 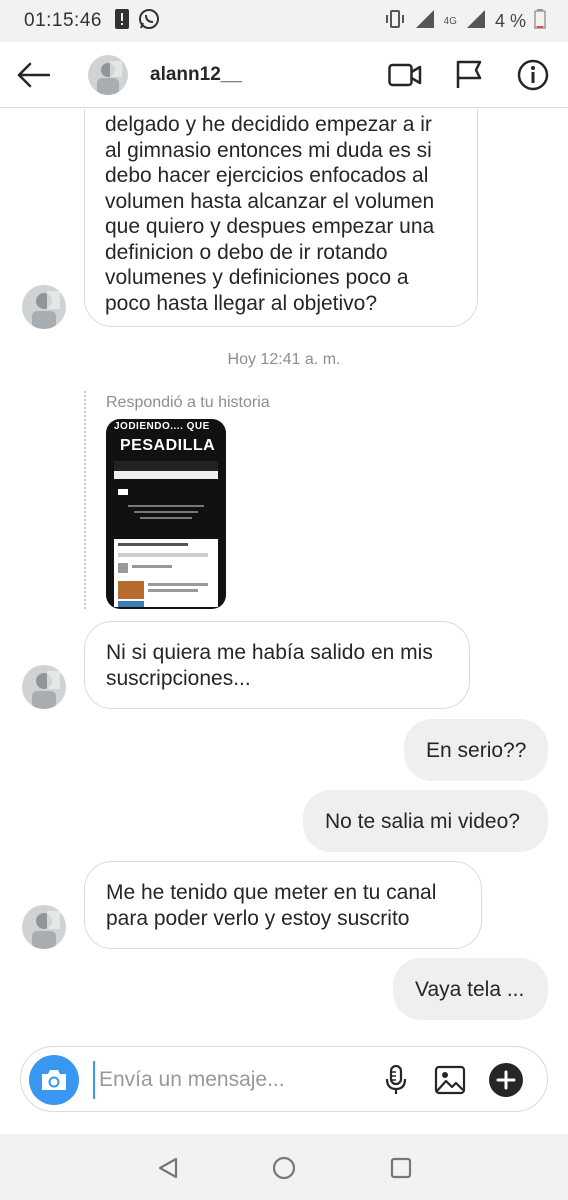 I want to click on status-bar: 01:15:46 4G 4 %, so click(x=284, y=21).